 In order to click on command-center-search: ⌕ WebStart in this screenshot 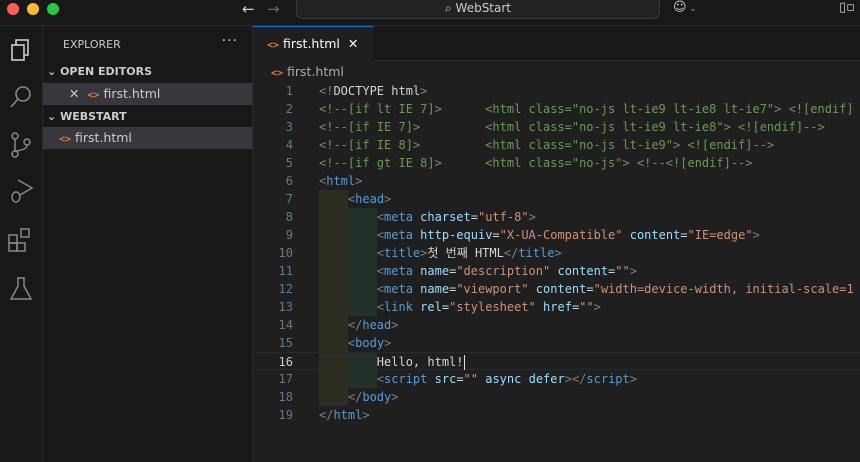, I will do `click(478, 9)`.